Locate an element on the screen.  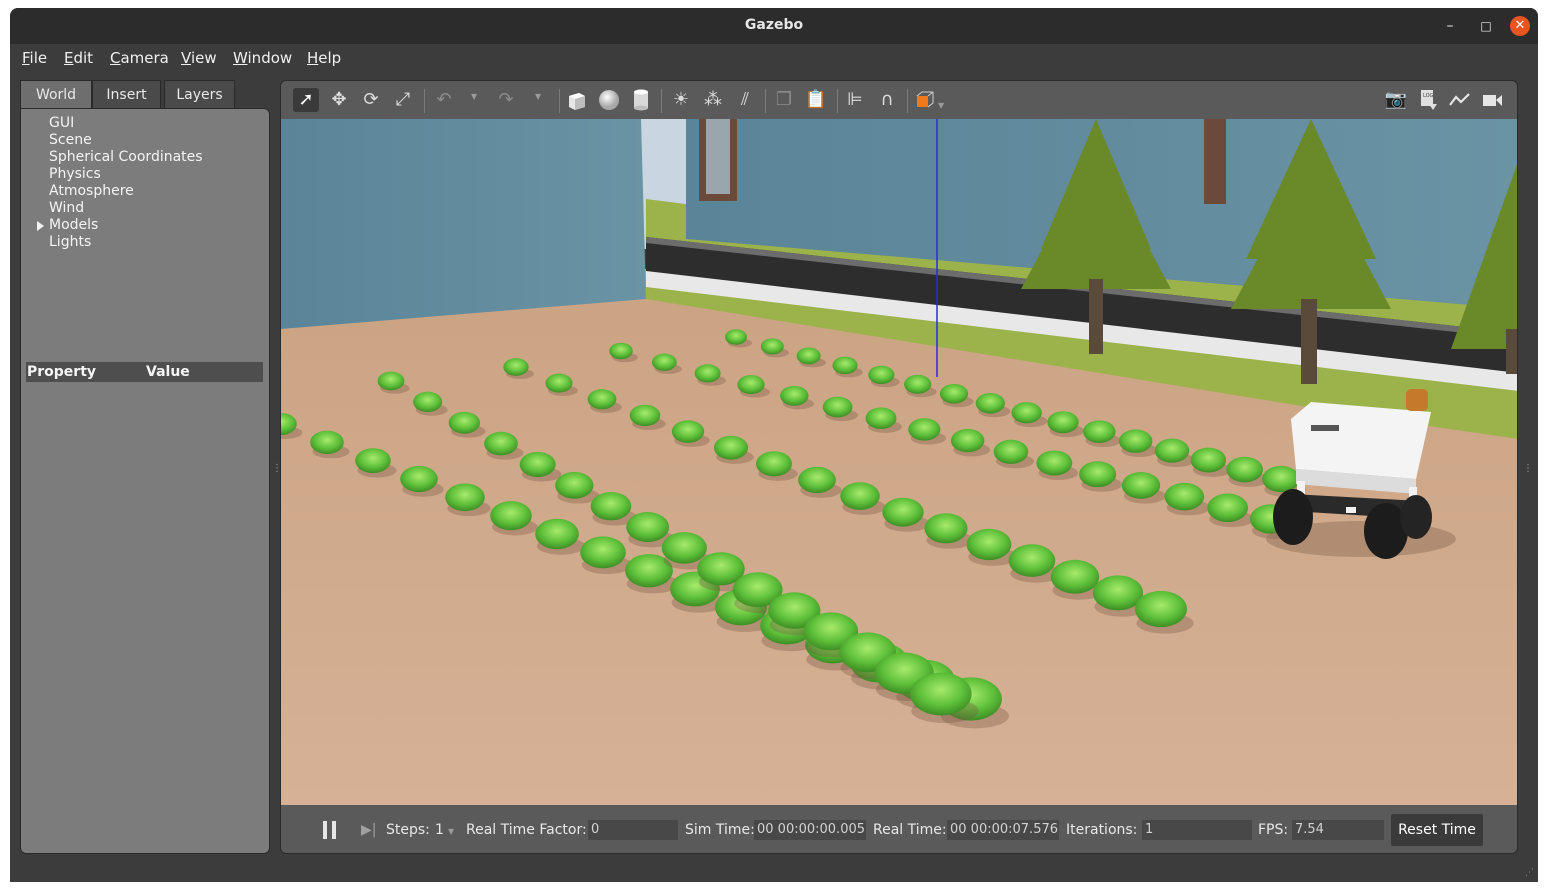
paste-icon: 📋 is located at coordinates (816, 100).